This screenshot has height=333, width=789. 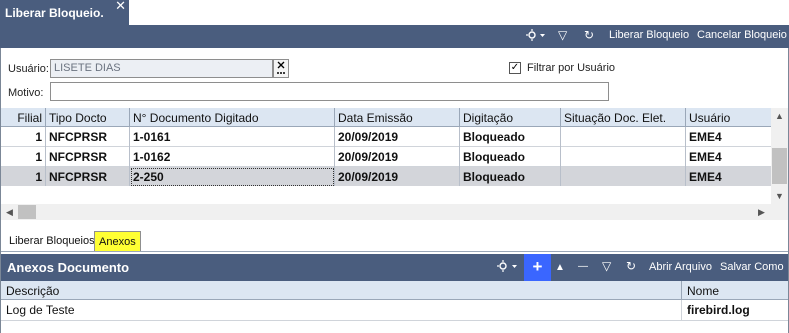 What do you see at coordinates (341, 290) in the screenshot?
I see `col-descricao: Descrição` at bounding box center [341, 290].